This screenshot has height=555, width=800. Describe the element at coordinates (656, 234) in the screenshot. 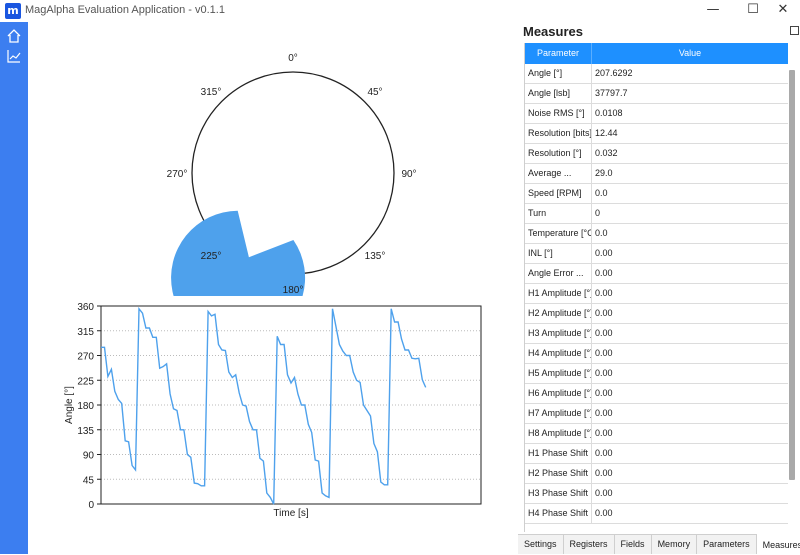

I see `table-row: Temperature [°C] 0.0` at that location.